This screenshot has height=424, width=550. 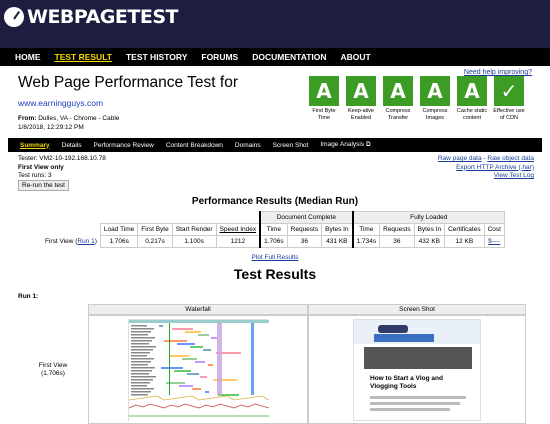 What do you see at coordinates (199, 321) in the screenshot?
I see `waterfall-timeline` at bounding box center [199, 321].